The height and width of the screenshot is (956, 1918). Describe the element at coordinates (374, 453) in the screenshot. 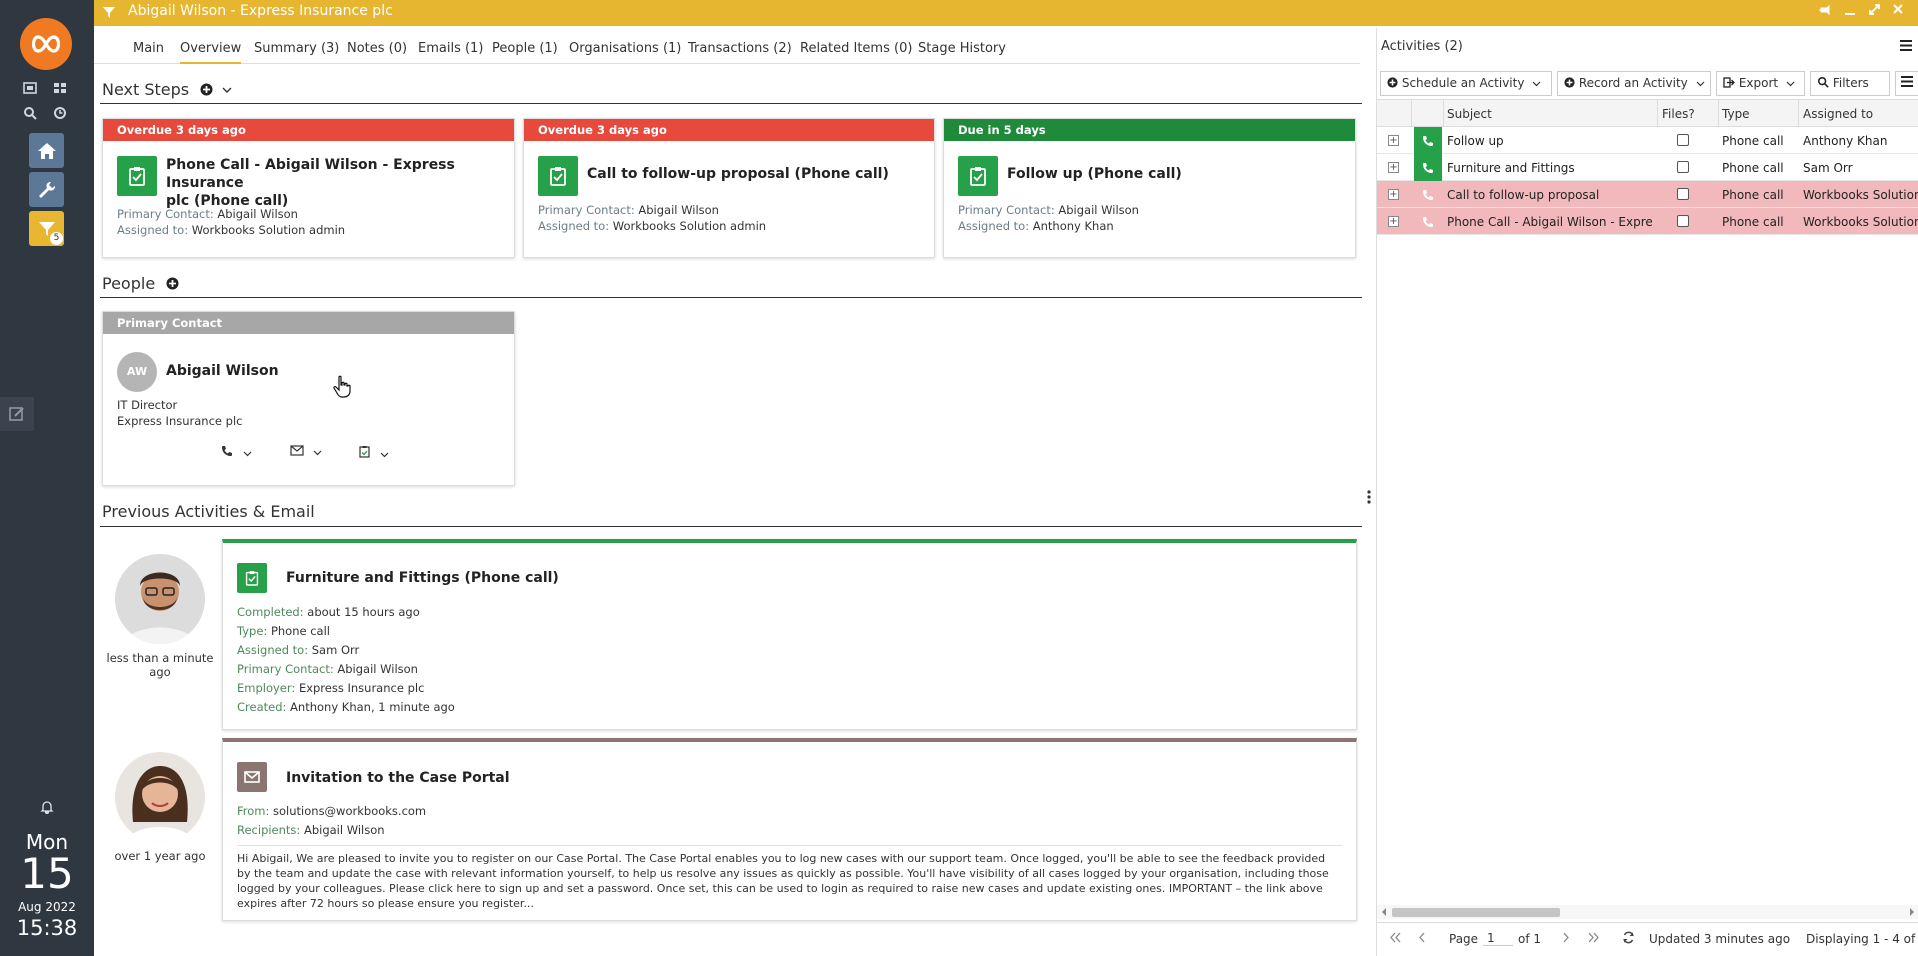

I see `task-menu-button` at that location.